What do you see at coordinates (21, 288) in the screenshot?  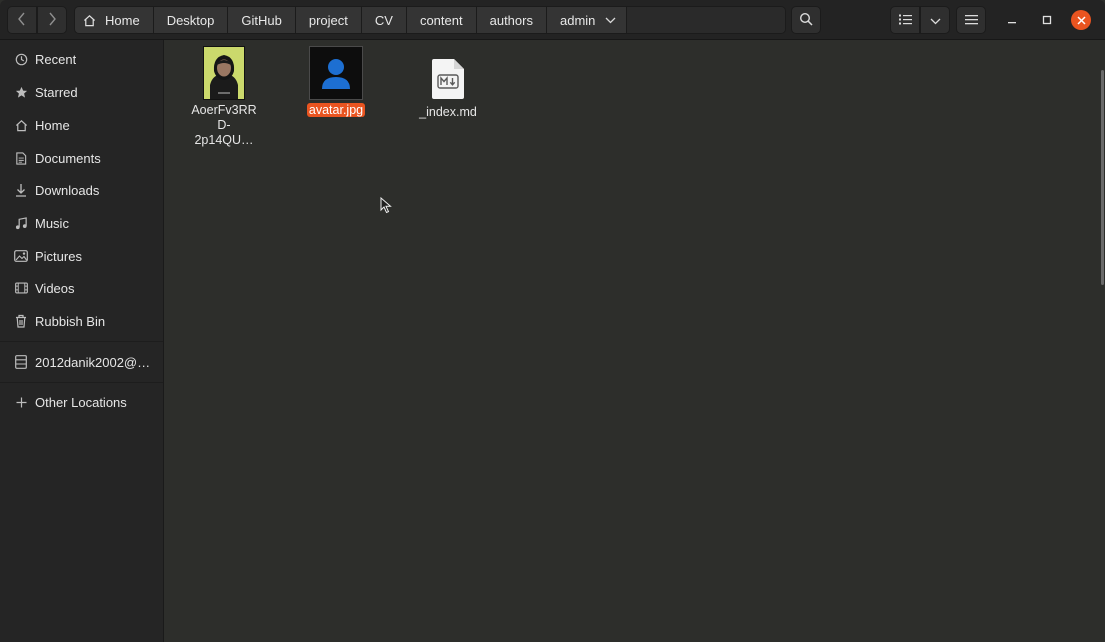 I see `video-icon` at bounding box center [21, 288].